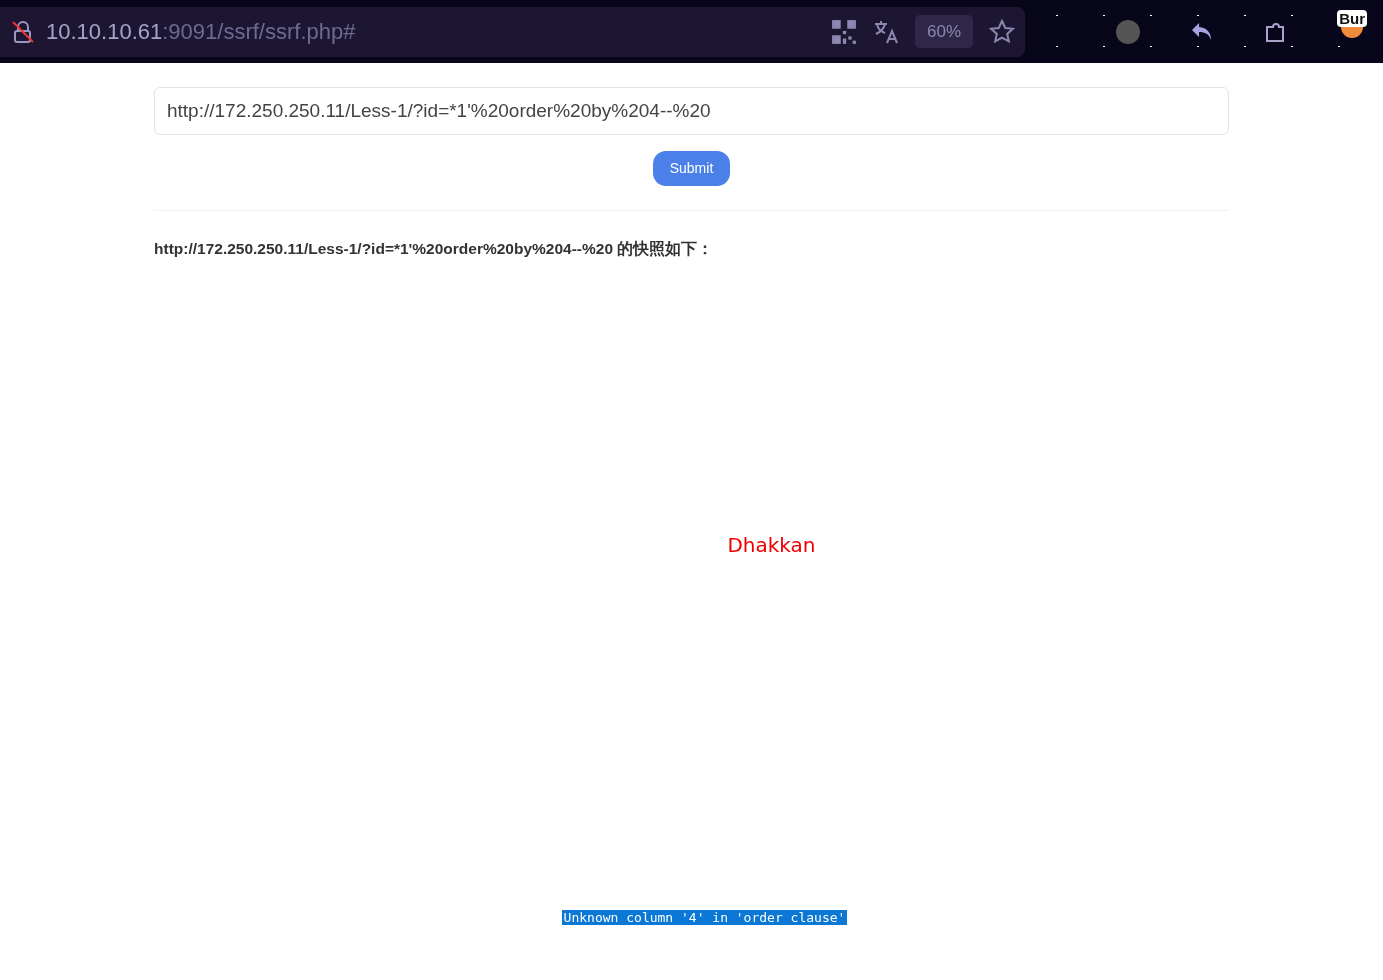 The width and height of the screenshot is (1383, 980). I want to click on qr-code-icon, so click(843, 31).